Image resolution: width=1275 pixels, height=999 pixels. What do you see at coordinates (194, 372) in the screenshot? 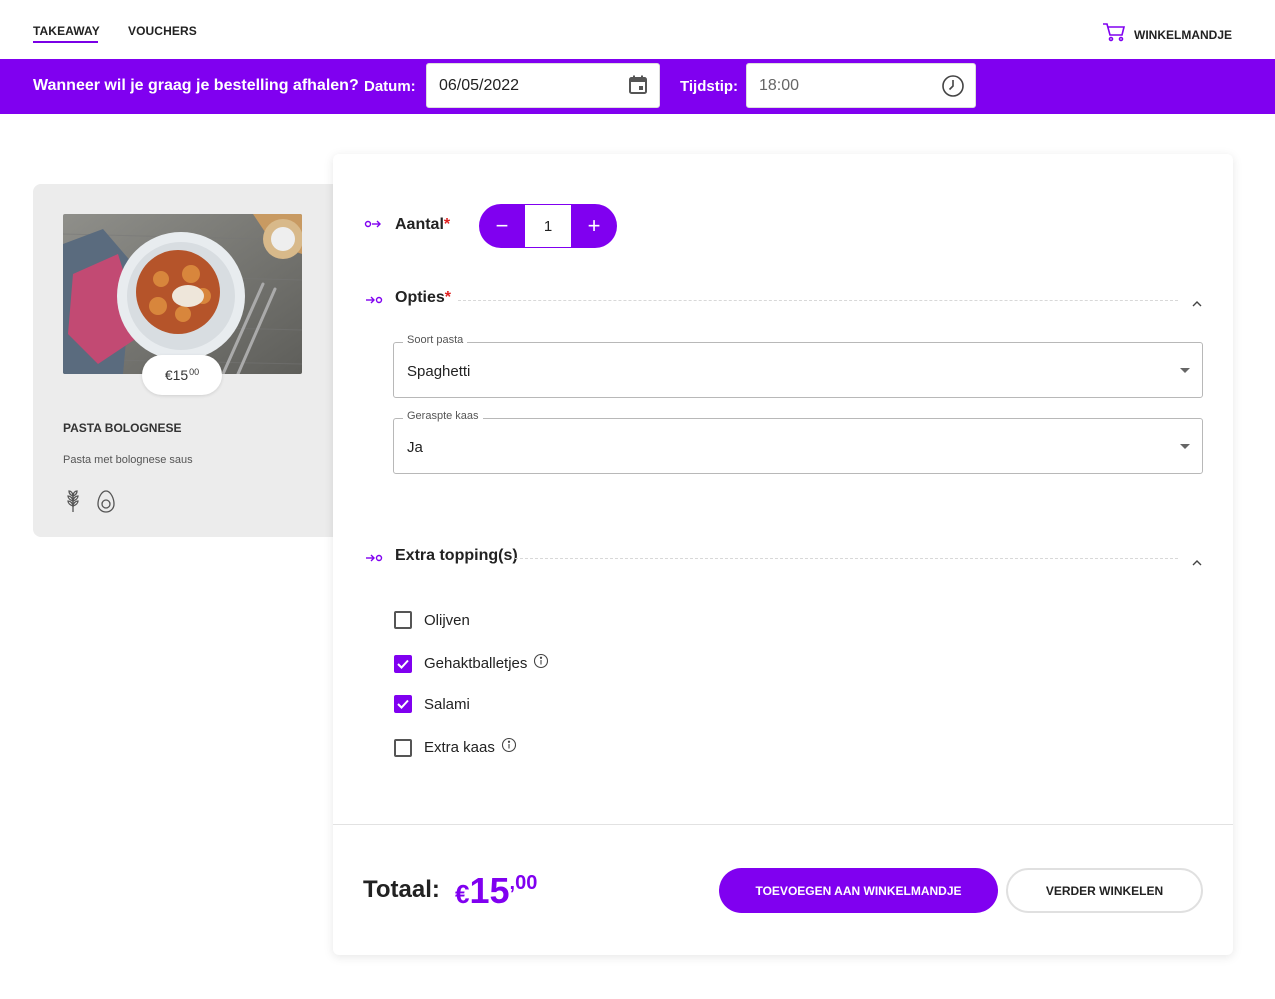
I see `price-cents: 00` at bounding box center [194, 372].